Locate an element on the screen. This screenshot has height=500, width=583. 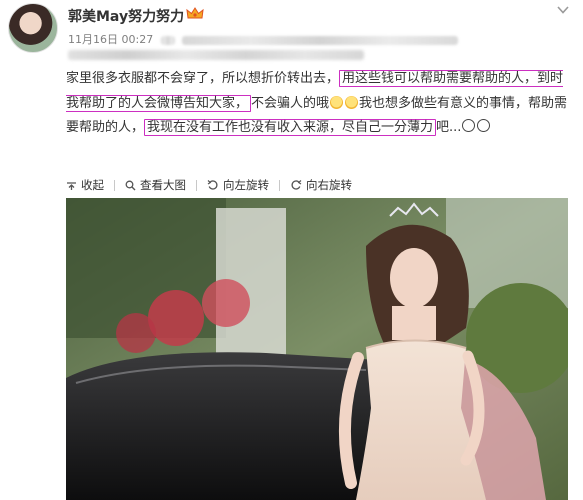
text-segment: 家里很多衣服都不会穿了，所以想折价转出去， is located at coordinates (203, 78).